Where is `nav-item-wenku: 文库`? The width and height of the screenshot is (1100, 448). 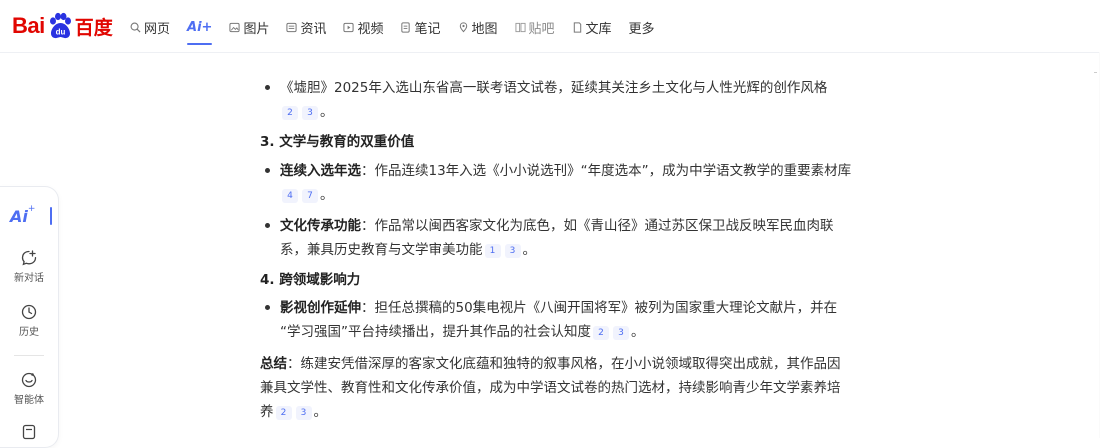
nav-item-wenku: 文库 is located at coordinates (592, 27).